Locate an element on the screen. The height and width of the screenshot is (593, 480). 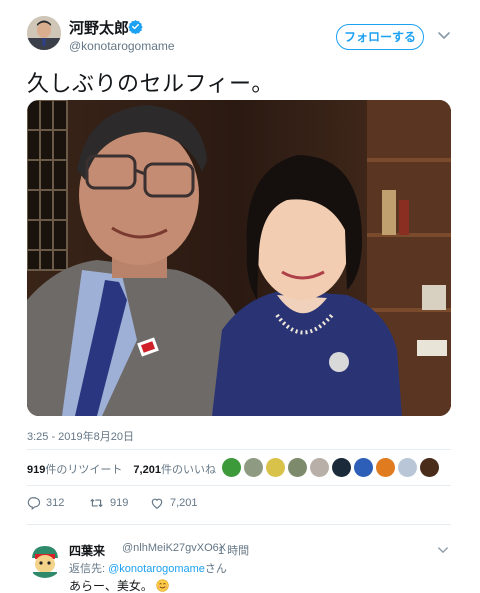
reply-icon is located at coordinates (34, 503).